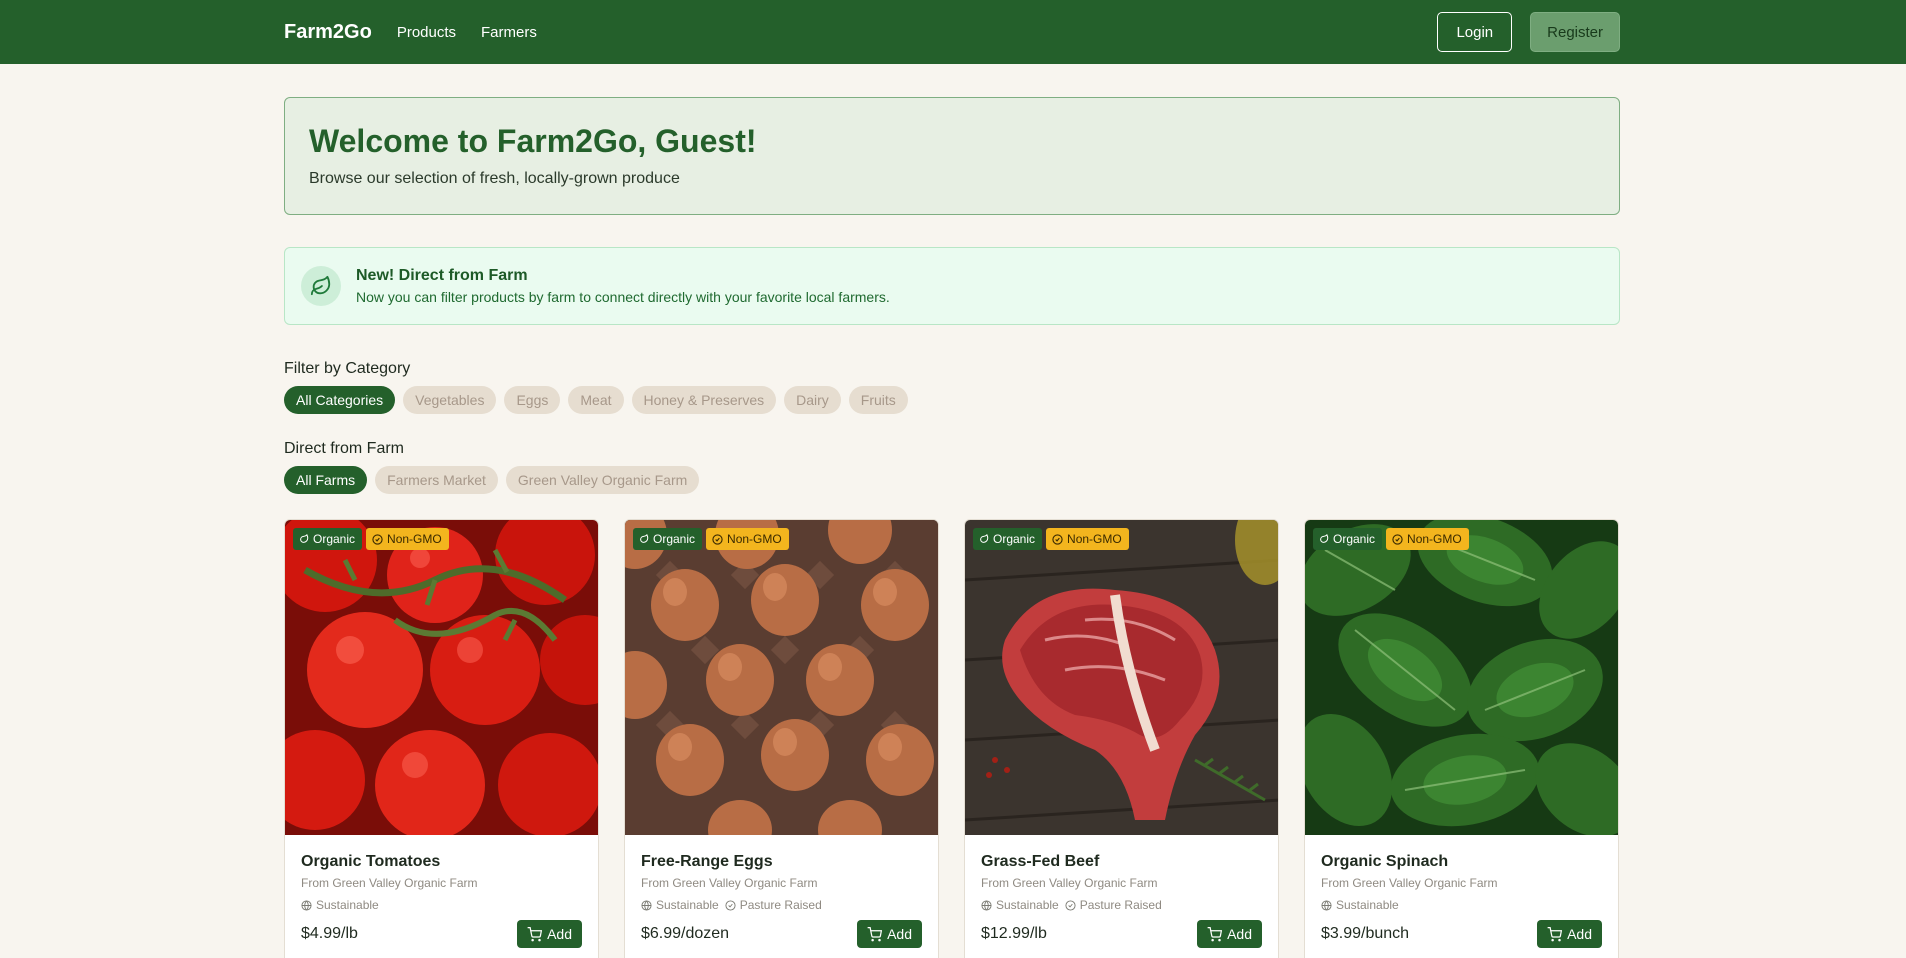 The height and width of the screenshot is (958, 1906). Describe the element at coordinates (509, 32) in the screenshot. I see `nav-link-farmers: Farmers` at that location.